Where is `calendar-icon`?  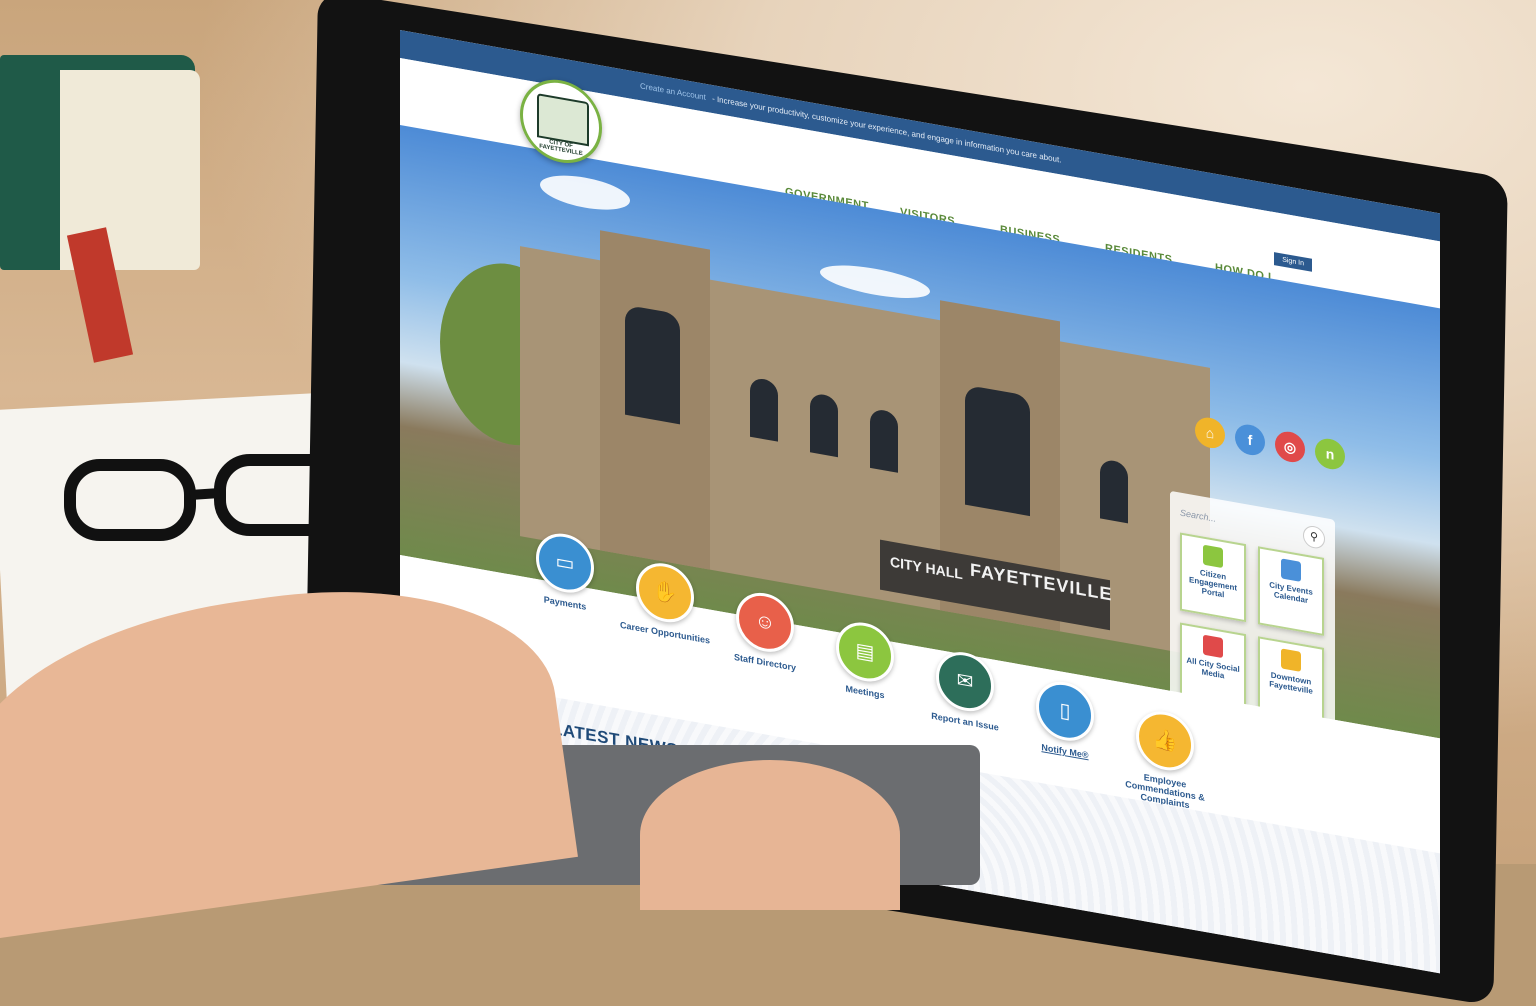
calendar-icon is located at coordinates (1291, 570).